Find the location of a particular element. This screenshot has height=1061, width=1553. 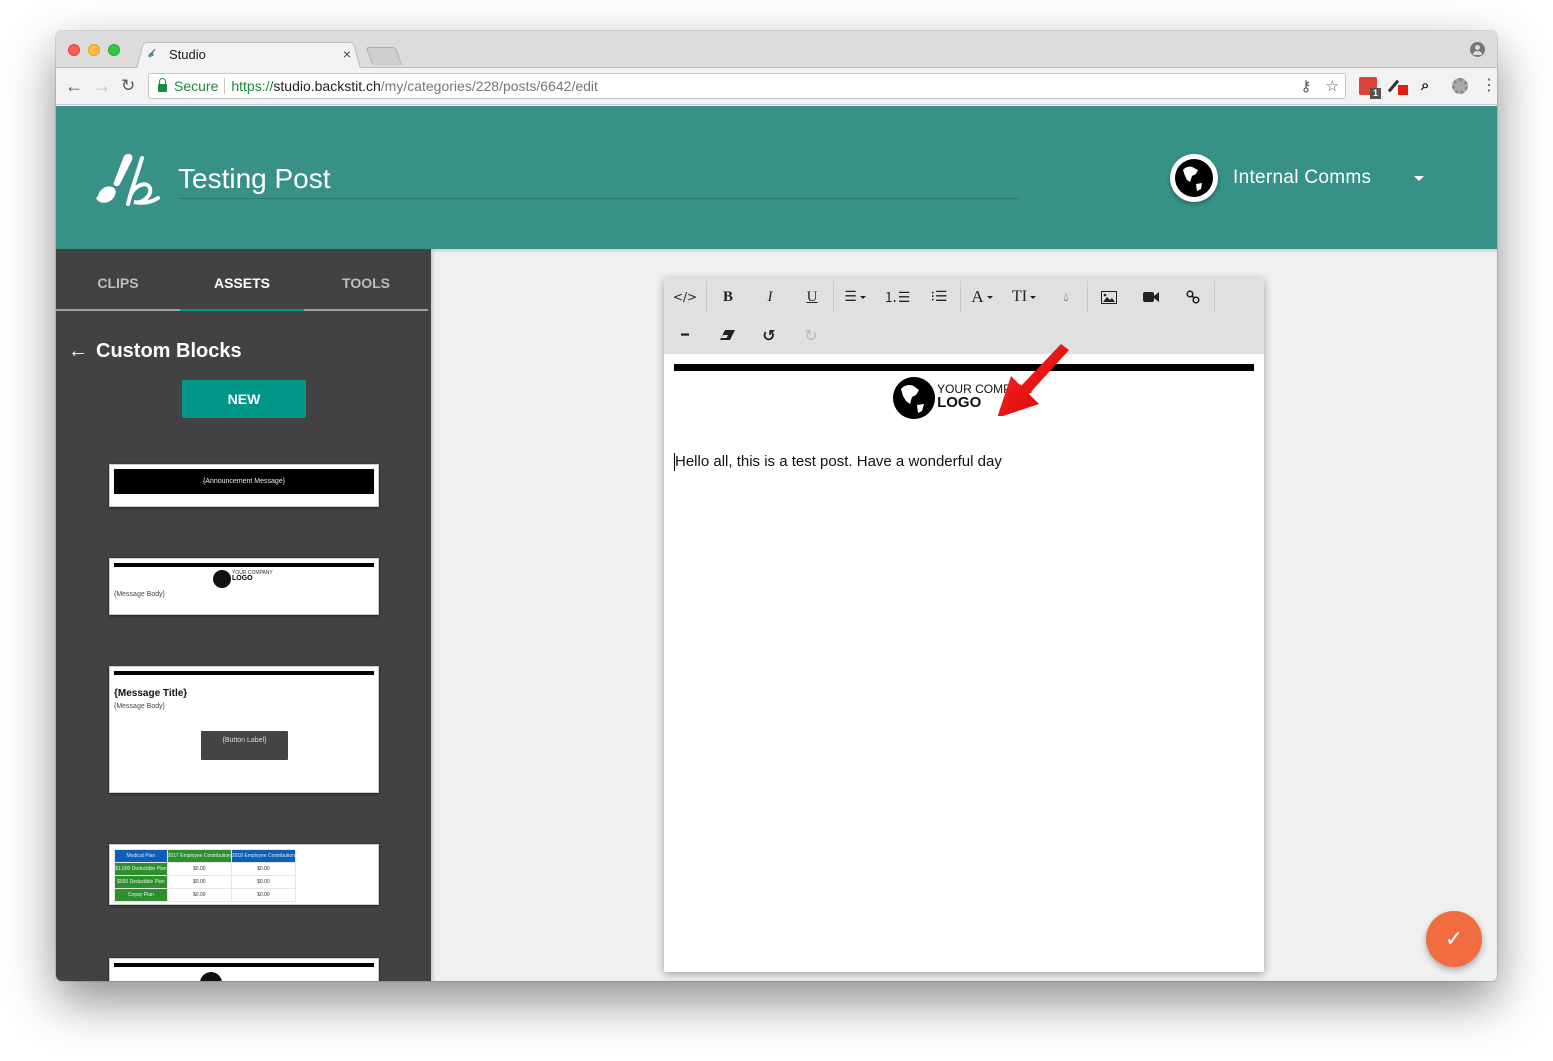

mail-extension-icon: 1 is located at coordinates (1370, 88).